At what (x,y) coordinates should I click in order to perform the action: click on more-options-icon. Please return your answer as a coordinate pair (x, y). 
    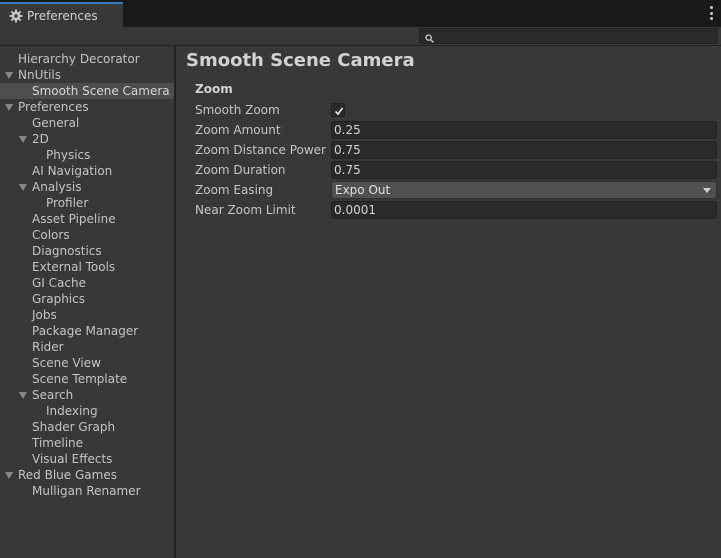
    Looking at the image, I should click on (711, 13).